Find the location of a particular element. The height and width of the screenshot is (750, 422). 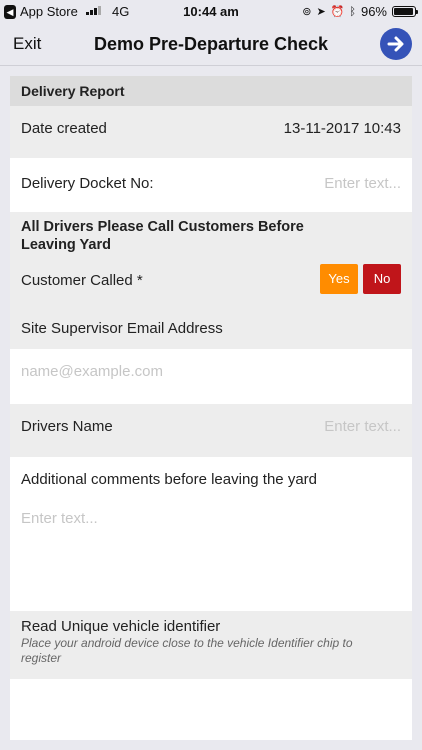

arrow-right-icon is located at coordinates (395, 44).